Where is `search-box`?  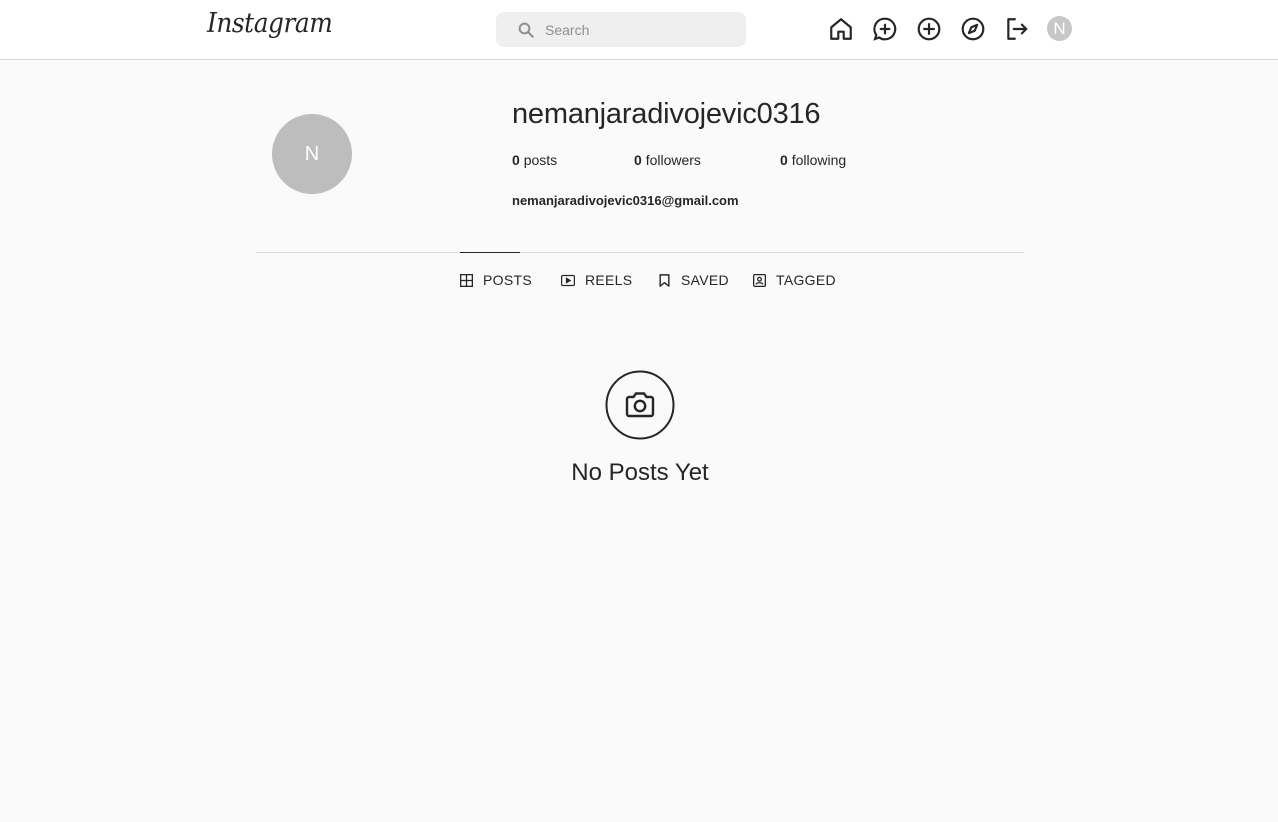
search-box is located at coordinates (621, 29).